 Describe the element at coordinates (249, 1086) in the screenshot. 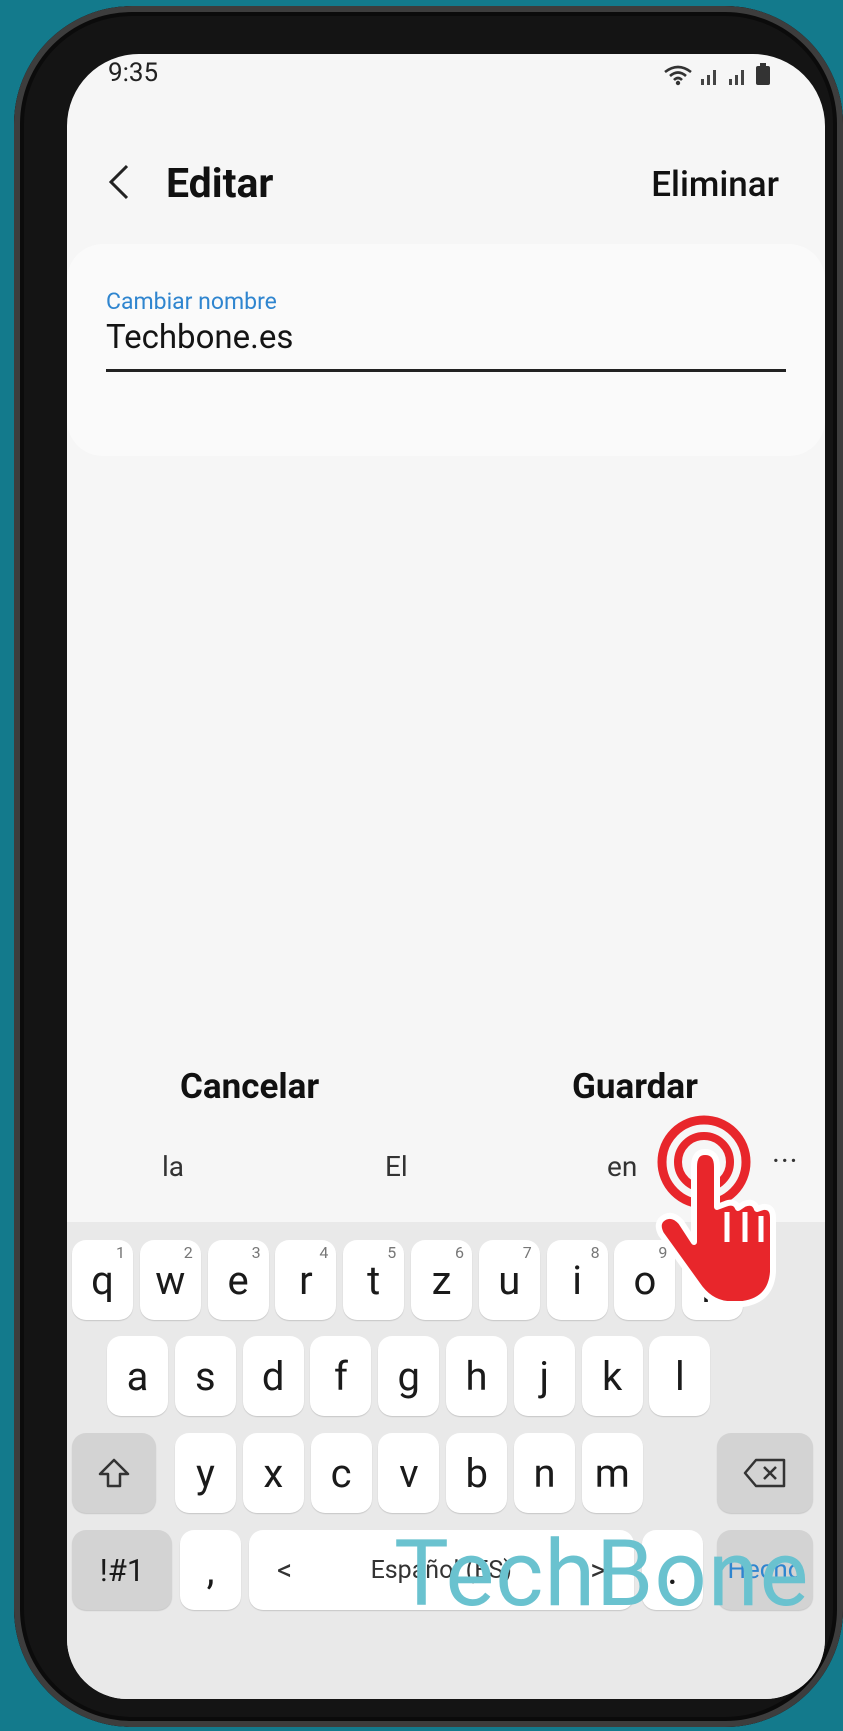

I see `cancel-button: Cancelar` at that location.